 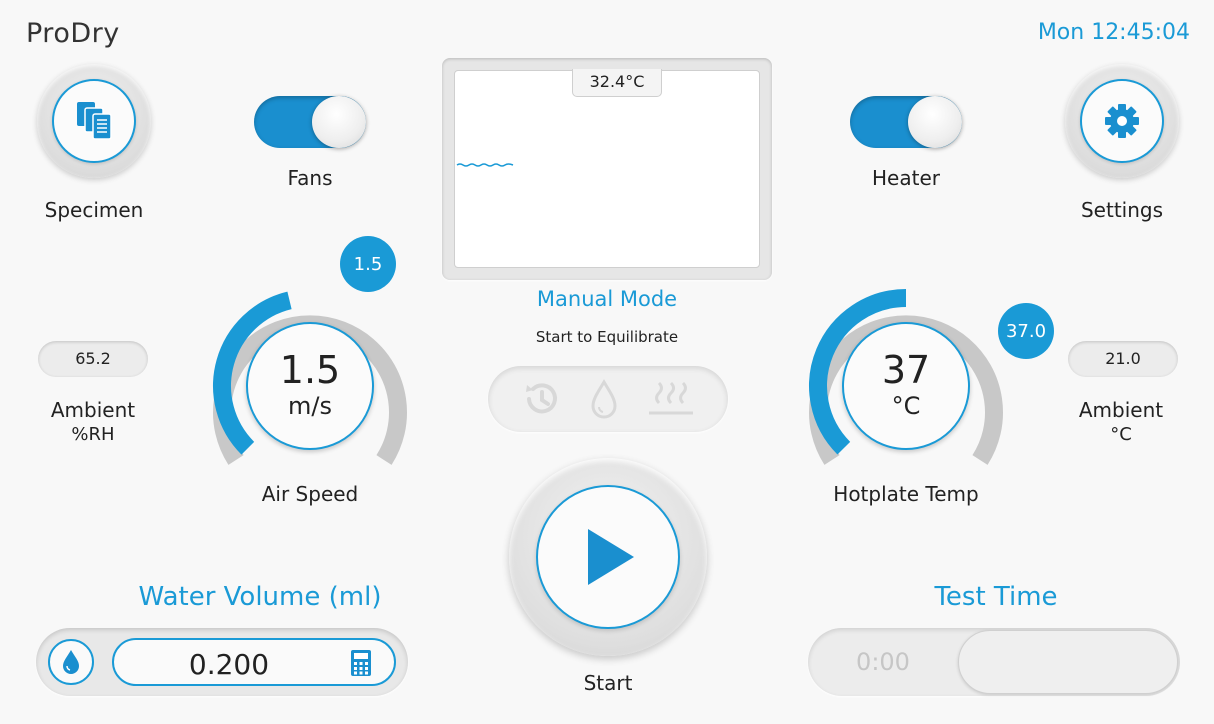 I want to click on hotplate-gauge: 37 °C, so click(x=906, y=386).